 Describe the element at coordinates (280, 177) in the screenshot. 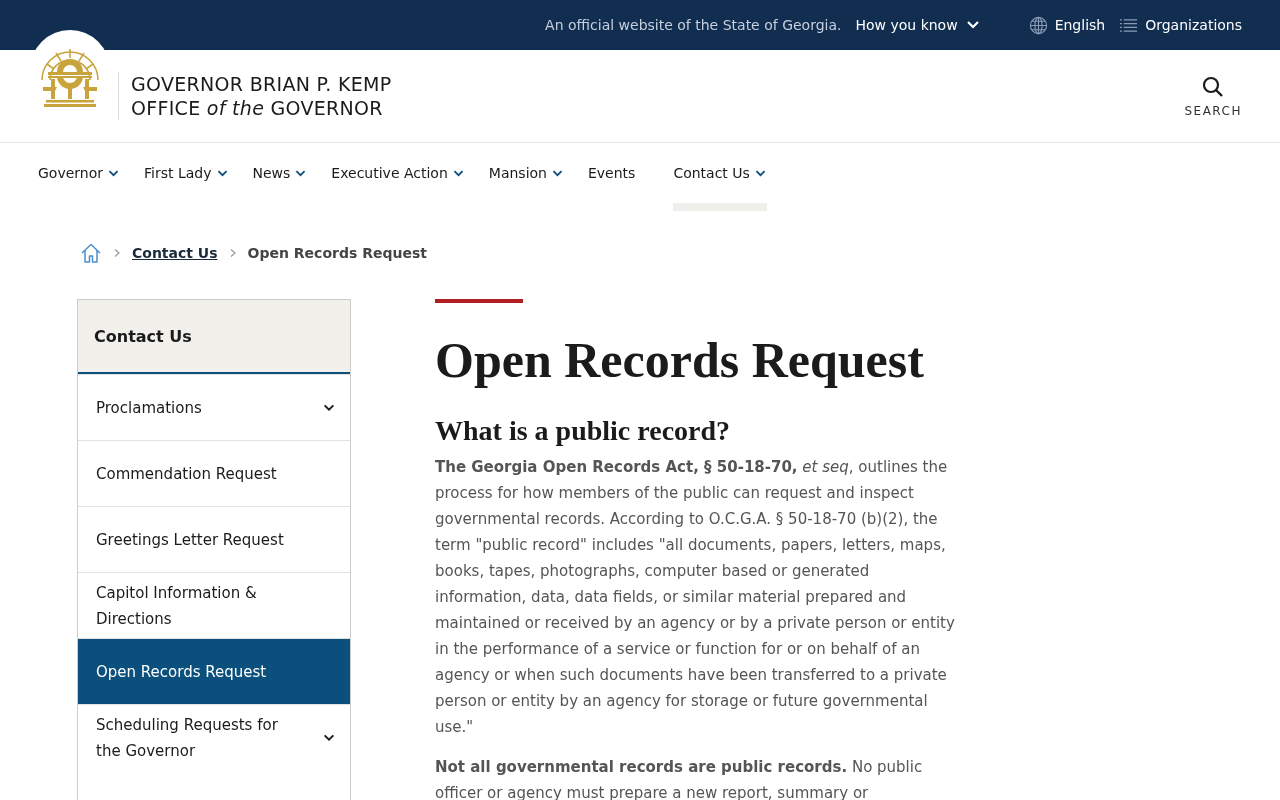

I see `nav-menu-item: News` at that location.